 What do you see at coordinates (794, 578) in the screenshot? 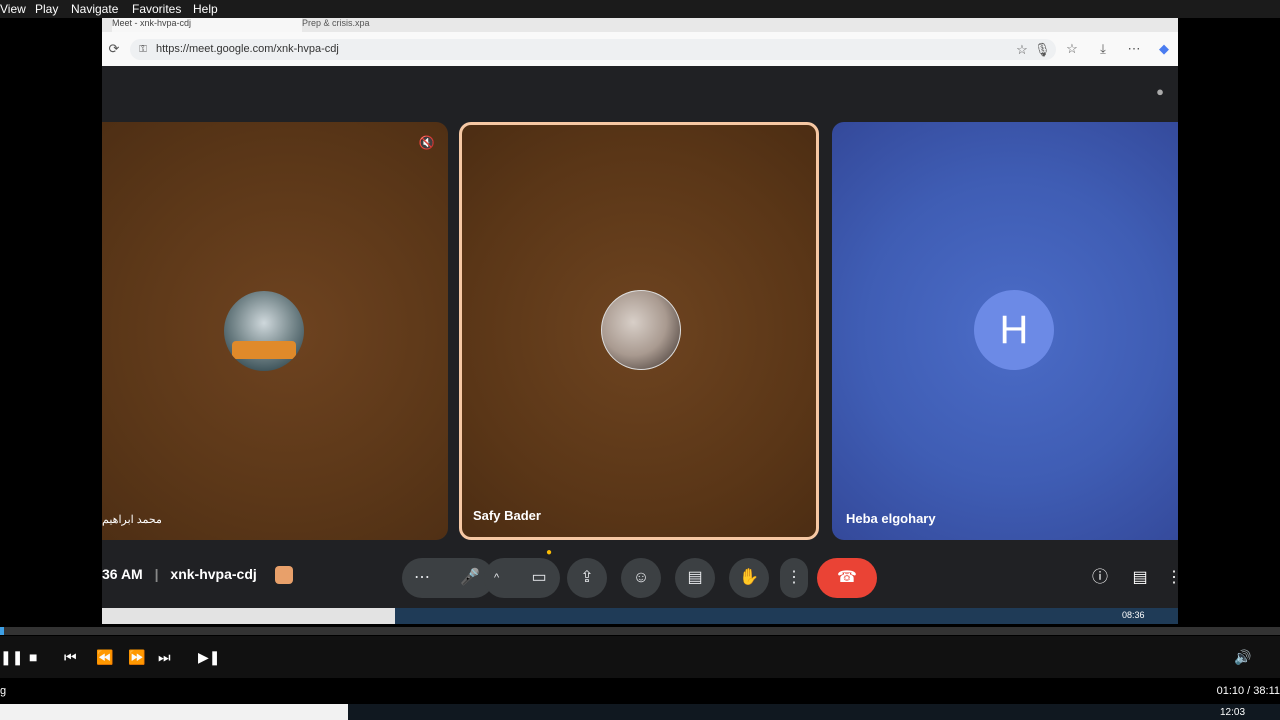
I see `more-actions-button: ⋮` at bounding box center [794, 578].